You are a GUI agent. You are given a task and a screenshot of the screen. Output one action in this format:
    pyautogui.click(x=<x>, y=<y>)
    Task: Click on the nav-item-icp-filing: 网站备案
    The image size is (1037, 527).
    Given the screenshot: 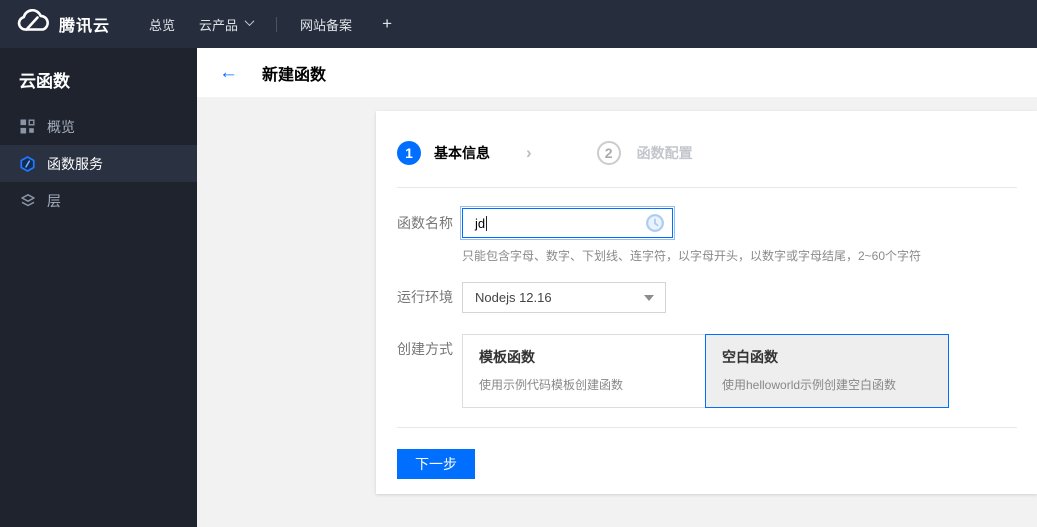 What is the action you would take?
    pyautogui.click(x=326, y=24)
    